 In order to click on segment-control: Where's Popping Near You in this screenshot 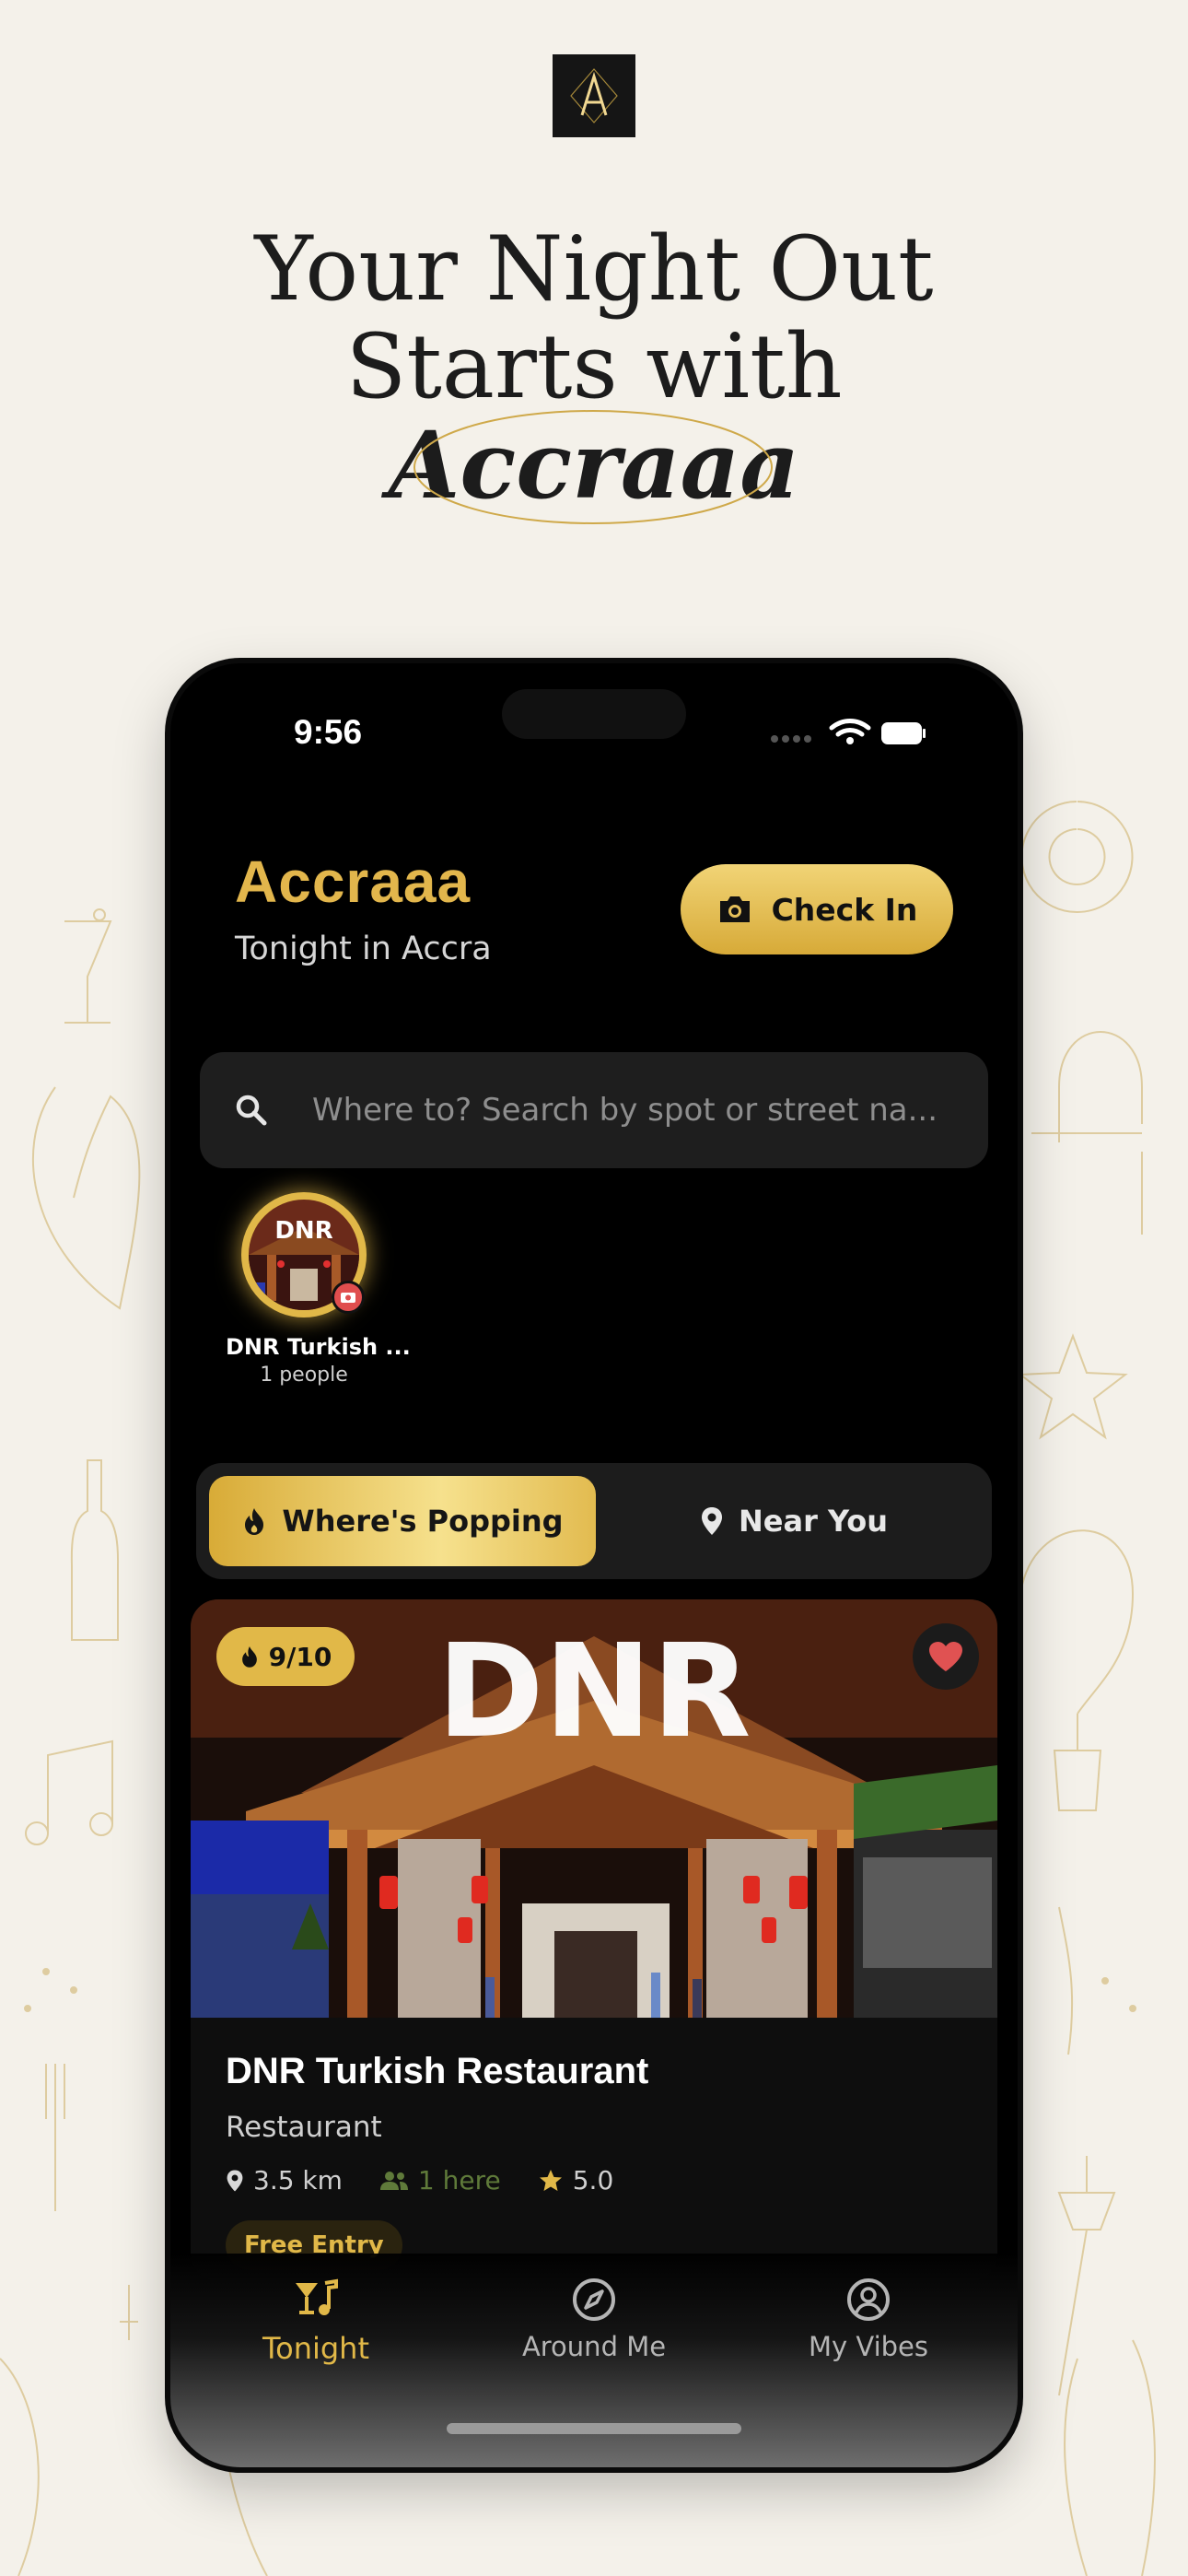, I will do `click(594, 1521)`.